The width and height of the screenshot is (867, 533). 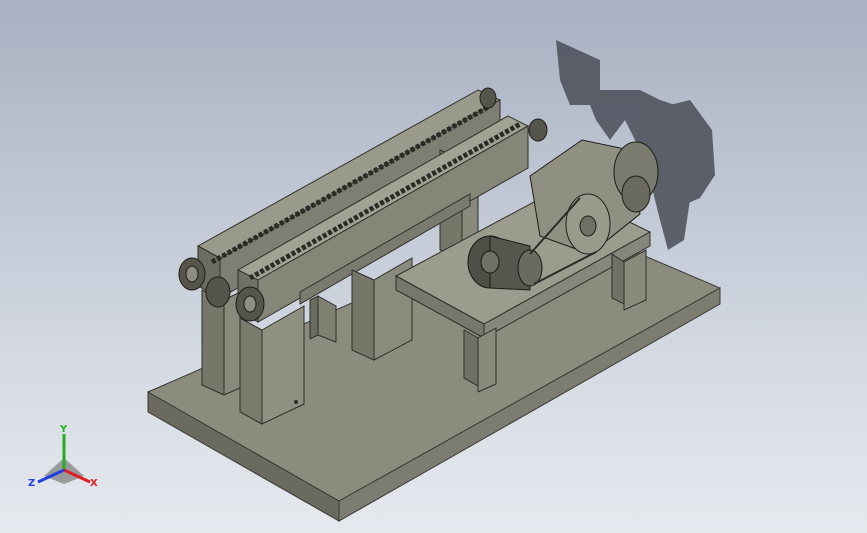 What do you see at coordinates (63, 429) in the screenshot?
I see `y-axis-label: Y` at bounding box center [63, 429].